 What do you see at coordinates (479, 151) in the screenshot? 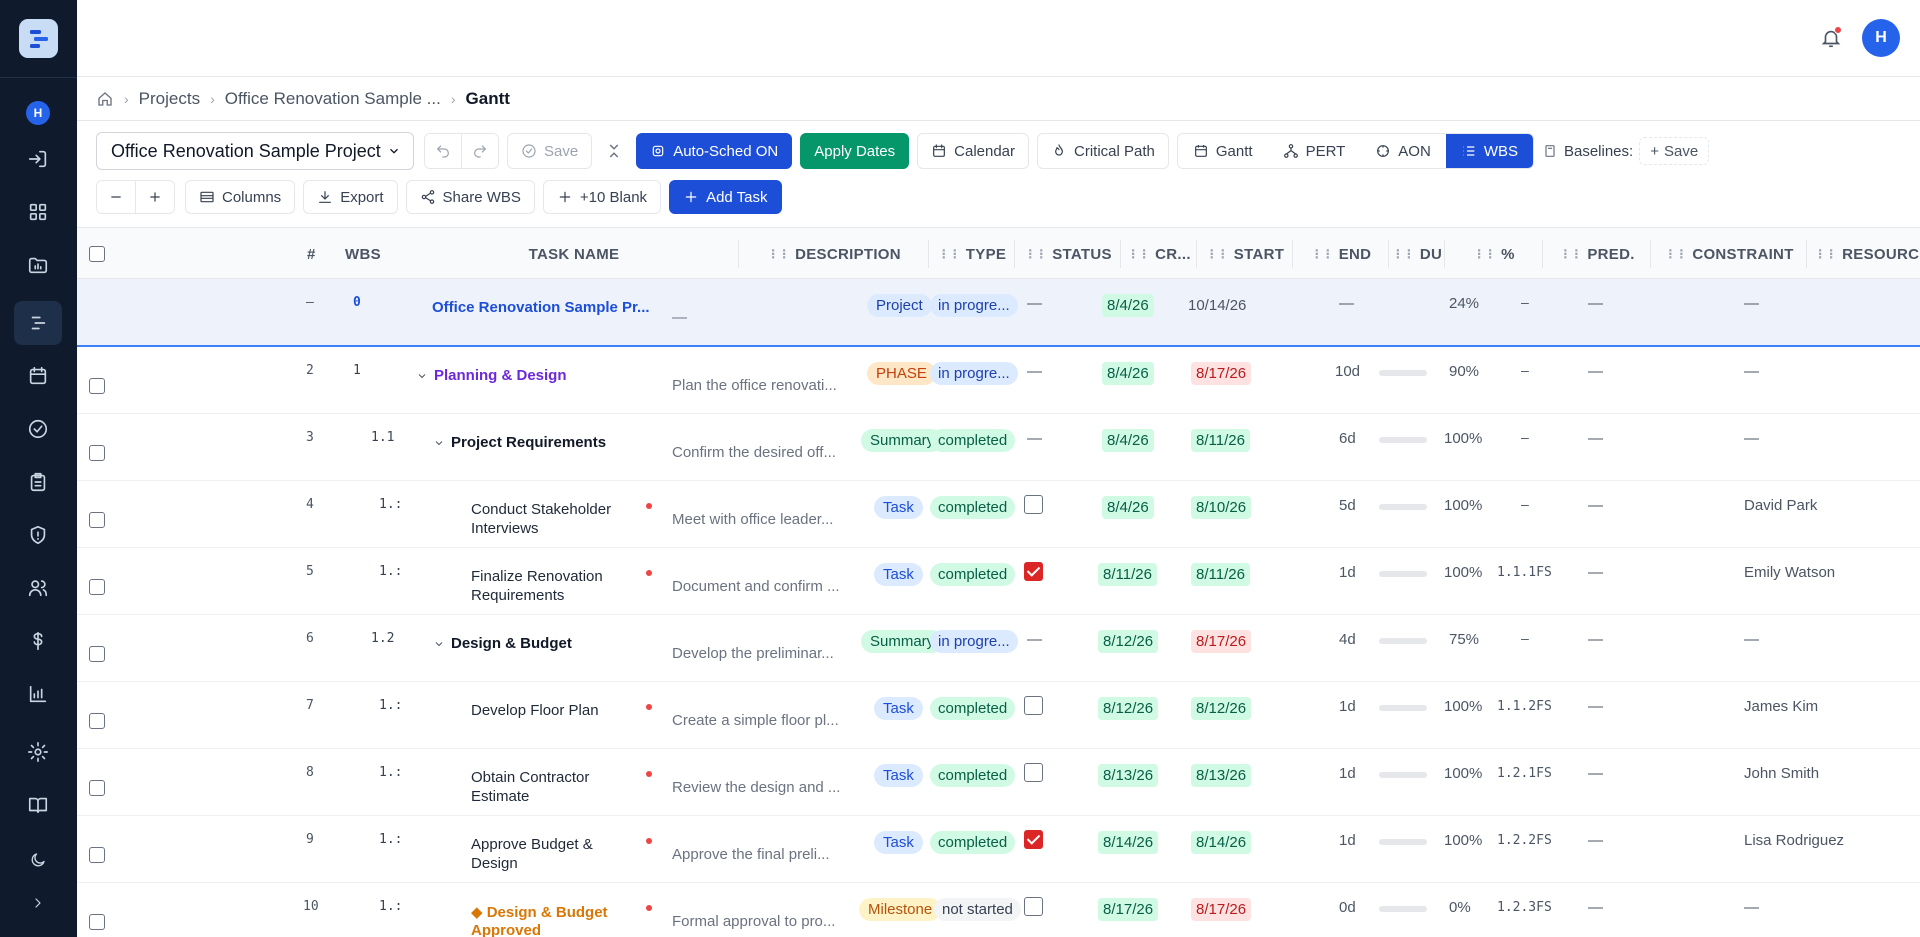
I see `redo-button` at bounding box center [479, 151].